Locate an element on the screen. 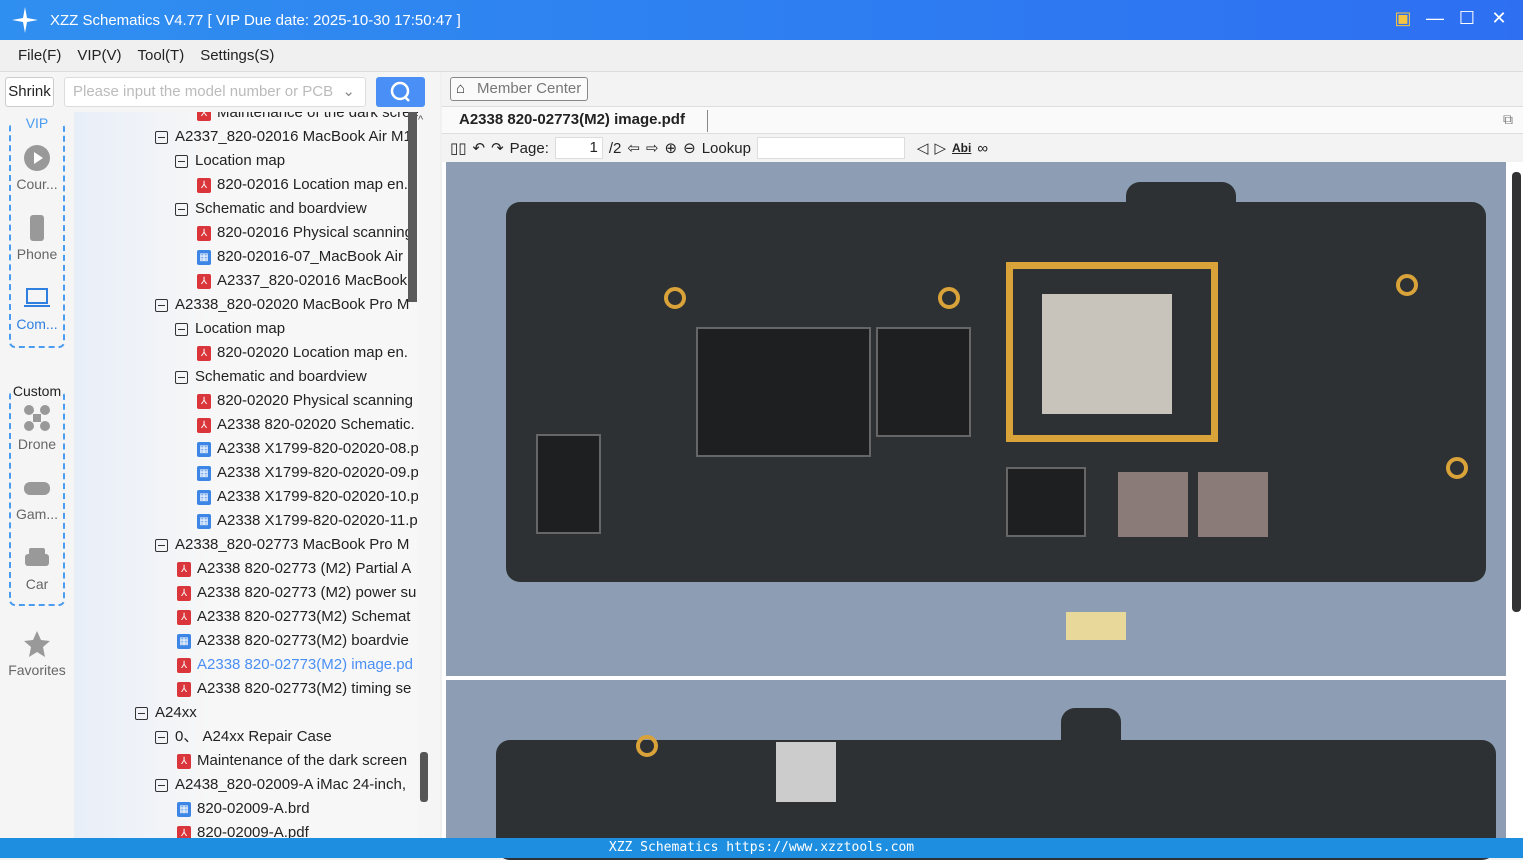  rotate-left-icon: ↶ is located at coordinates (479, 148).